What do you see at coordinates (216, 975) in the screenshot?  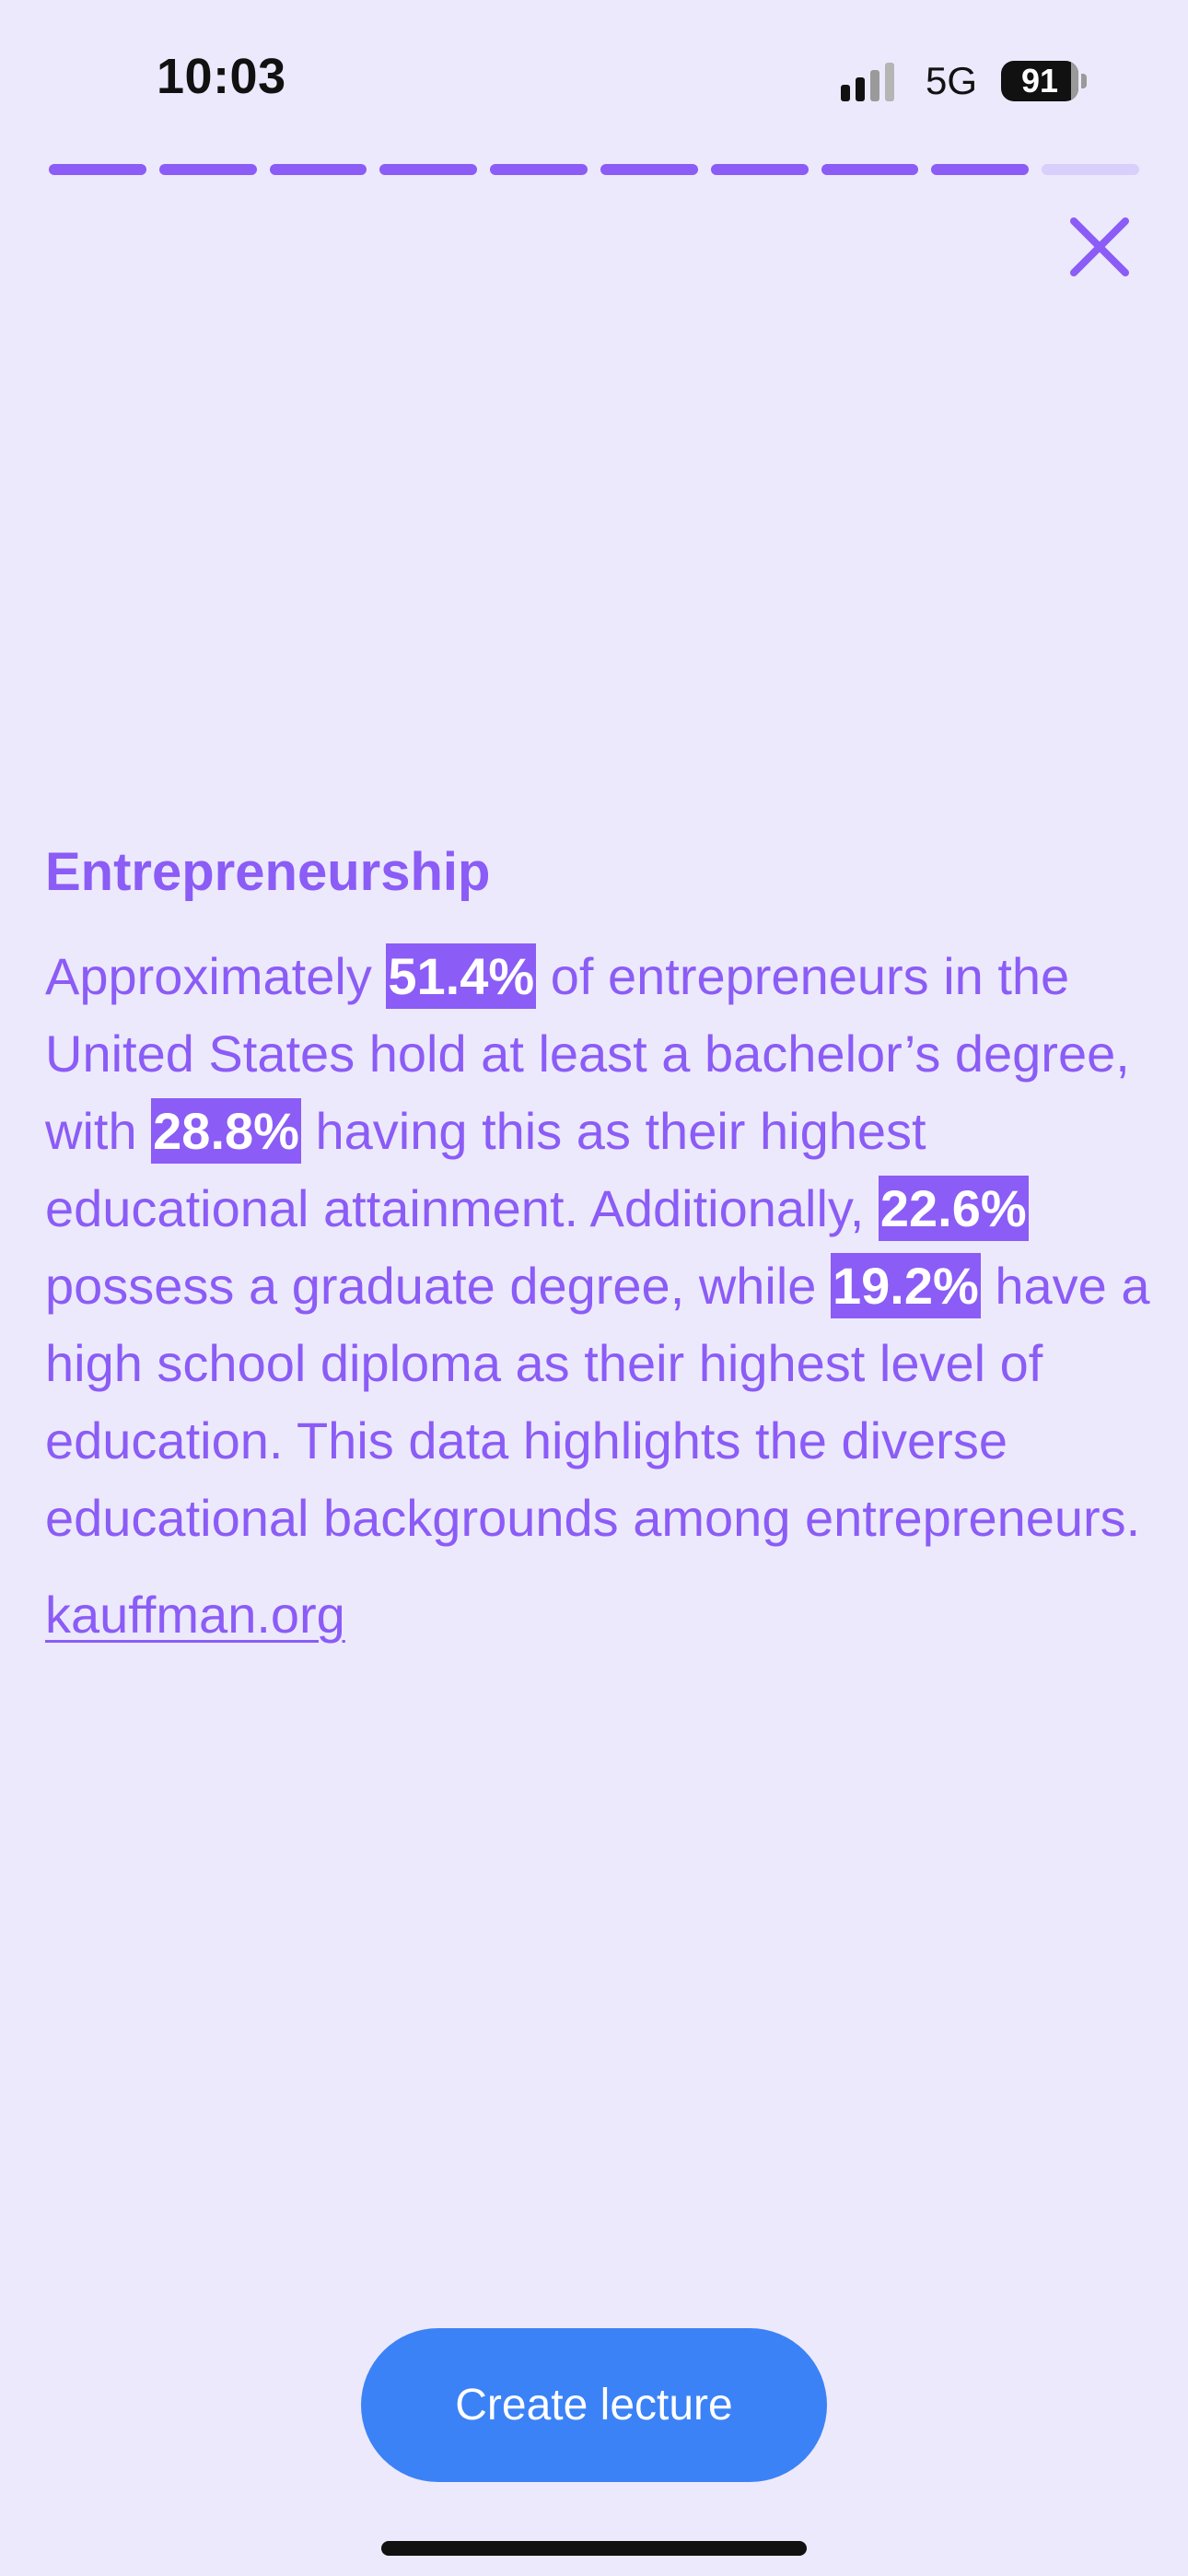 I see `body-text-segment: Approximately` at bounding box center [216, 975].